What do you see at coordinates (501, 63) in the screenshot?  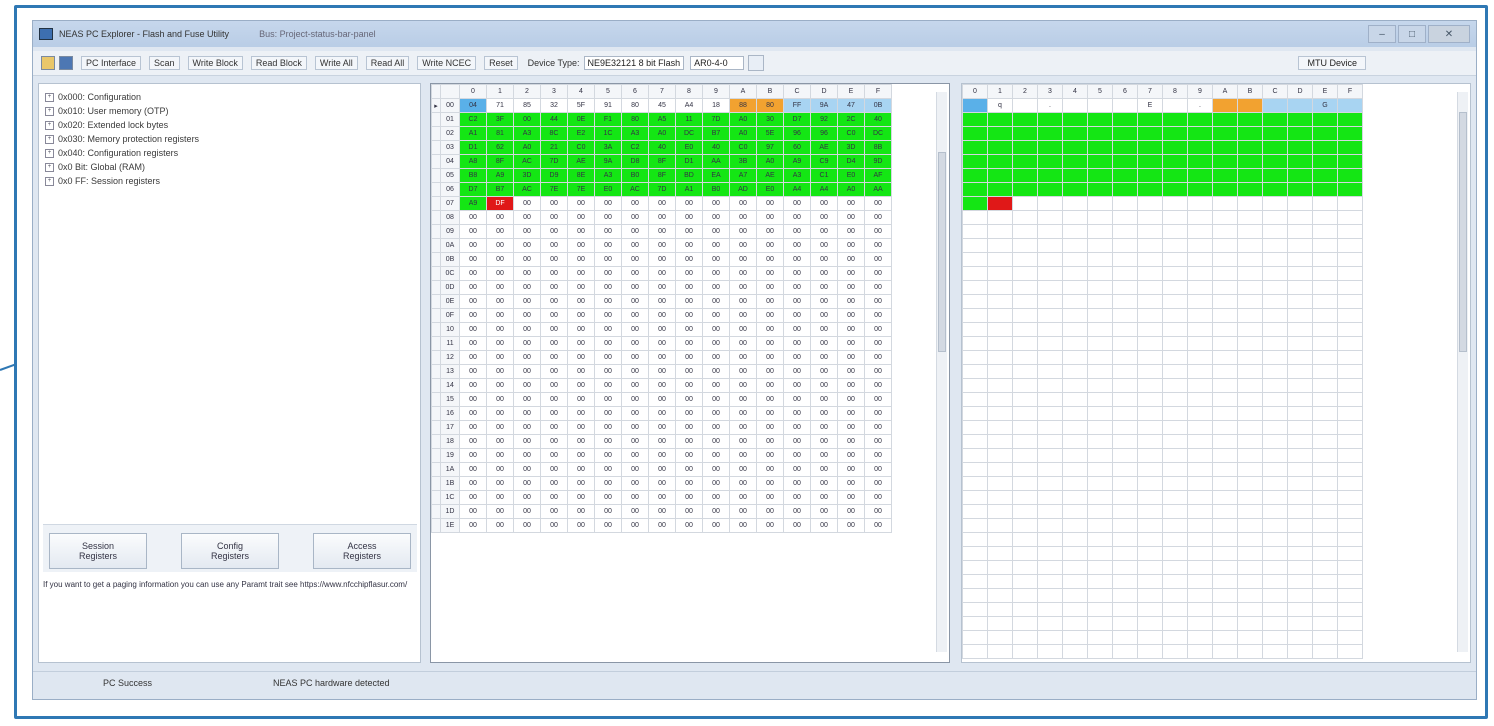 I see `reset-button: Reset` at bounding box center [501, 63].